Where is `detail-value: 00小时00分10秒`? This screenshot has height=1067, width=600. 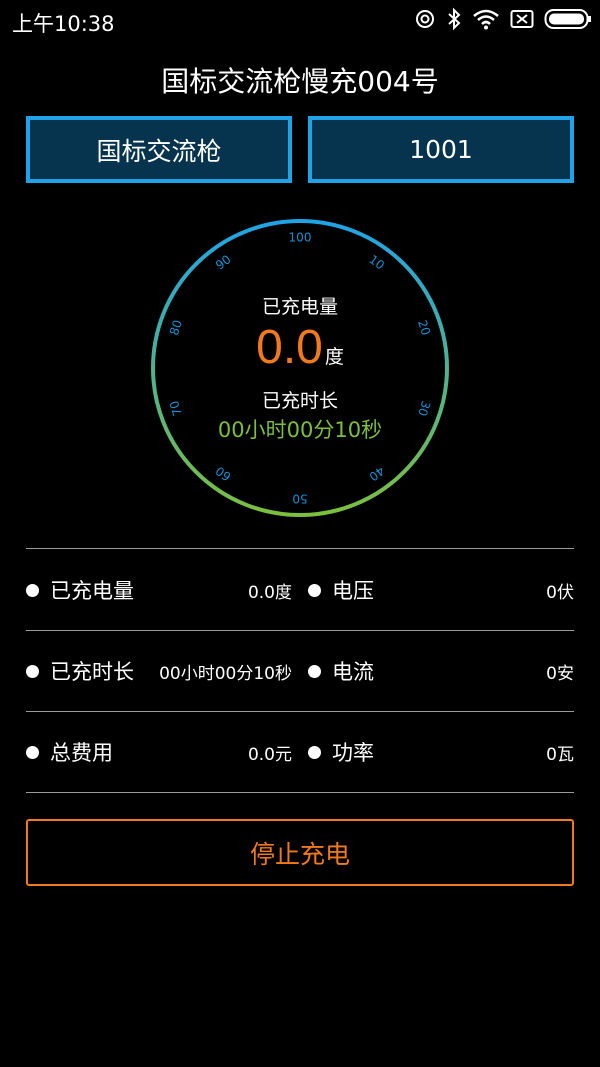 detail-value: 00小时00分10秒 is located at coordinates (225, 673).